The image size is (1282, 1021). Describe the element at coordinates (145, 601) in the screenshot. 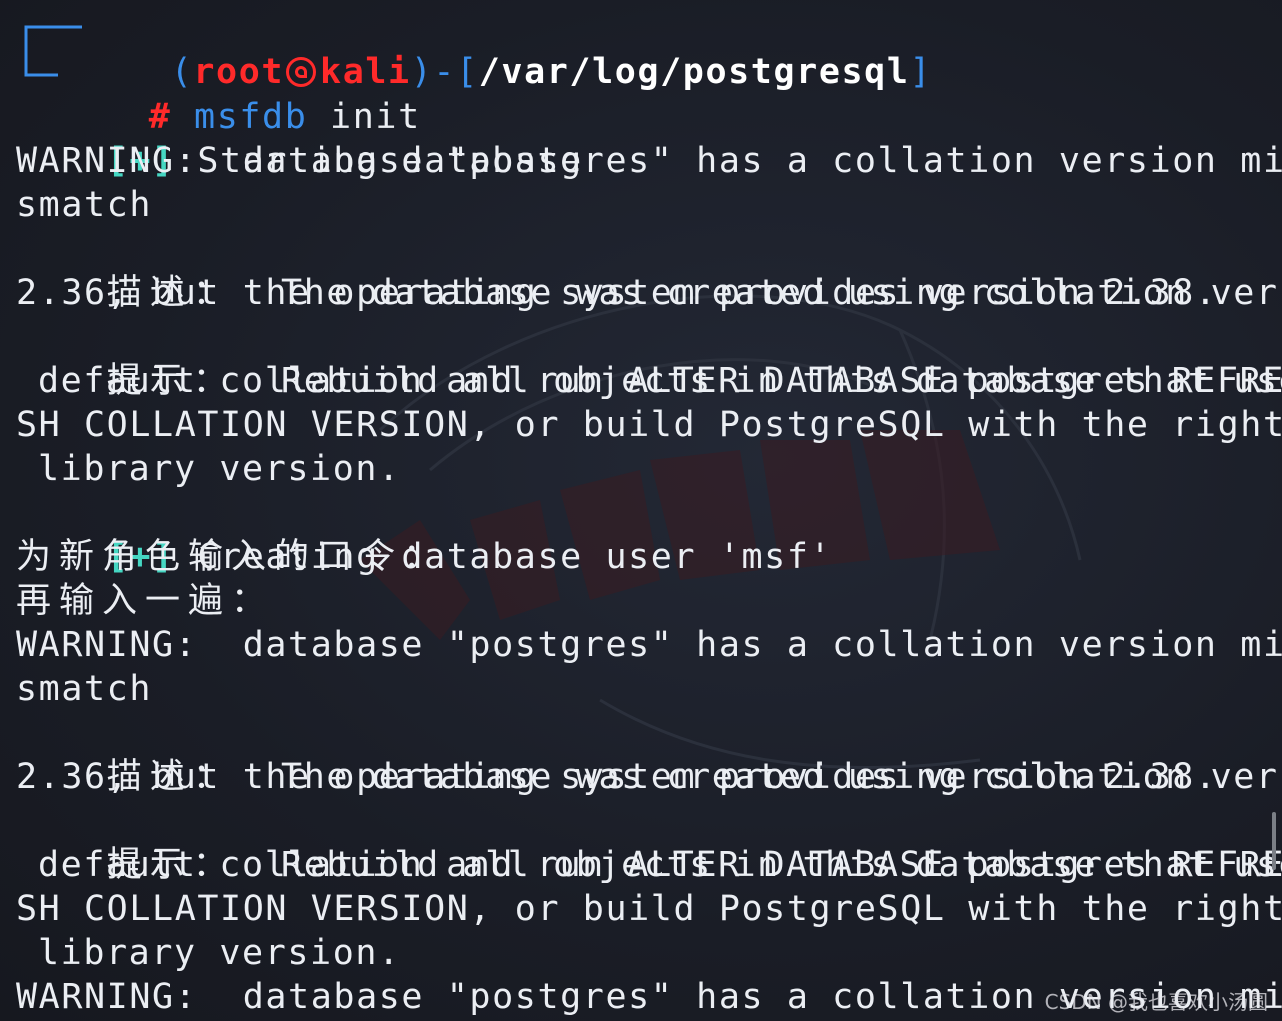

I see `password-confirm-prompt: 再输入一遍：` at that location.